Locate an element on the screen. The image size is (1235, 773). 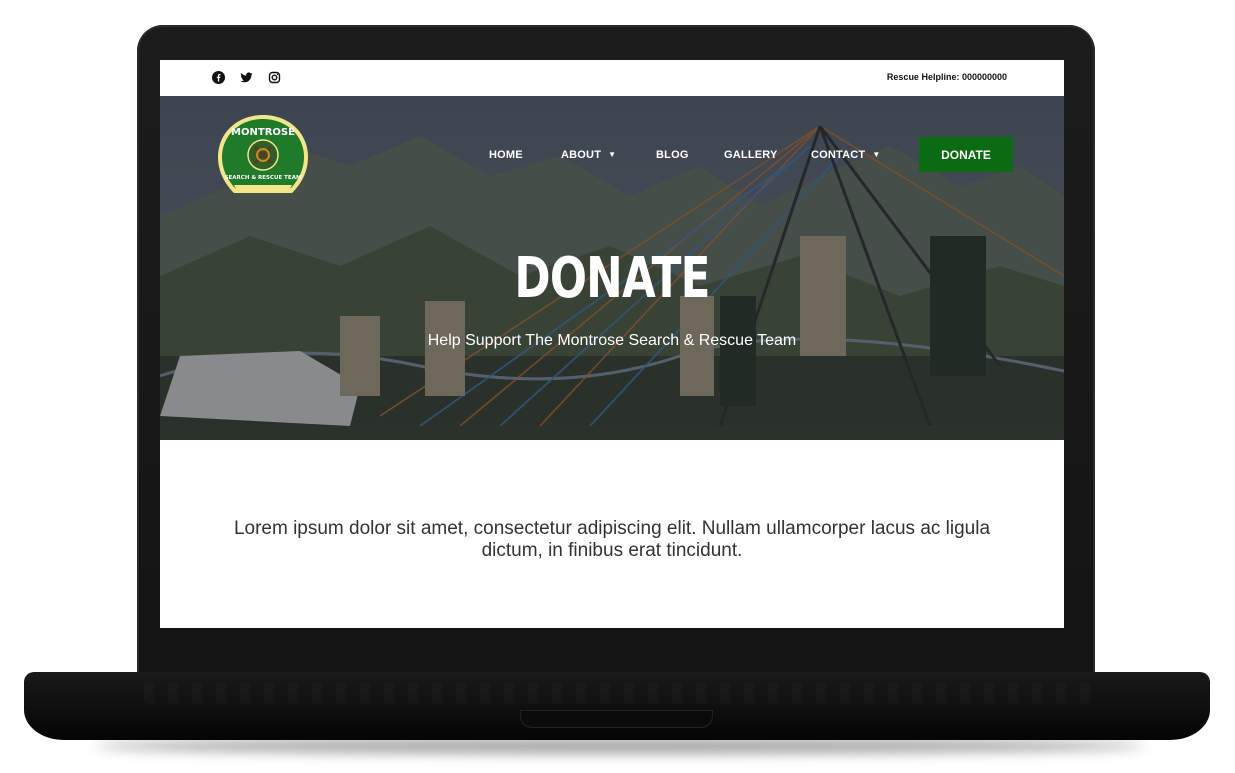
top-bar: Rescue Helpline: 000000000 is located at coordinates (612, 78).